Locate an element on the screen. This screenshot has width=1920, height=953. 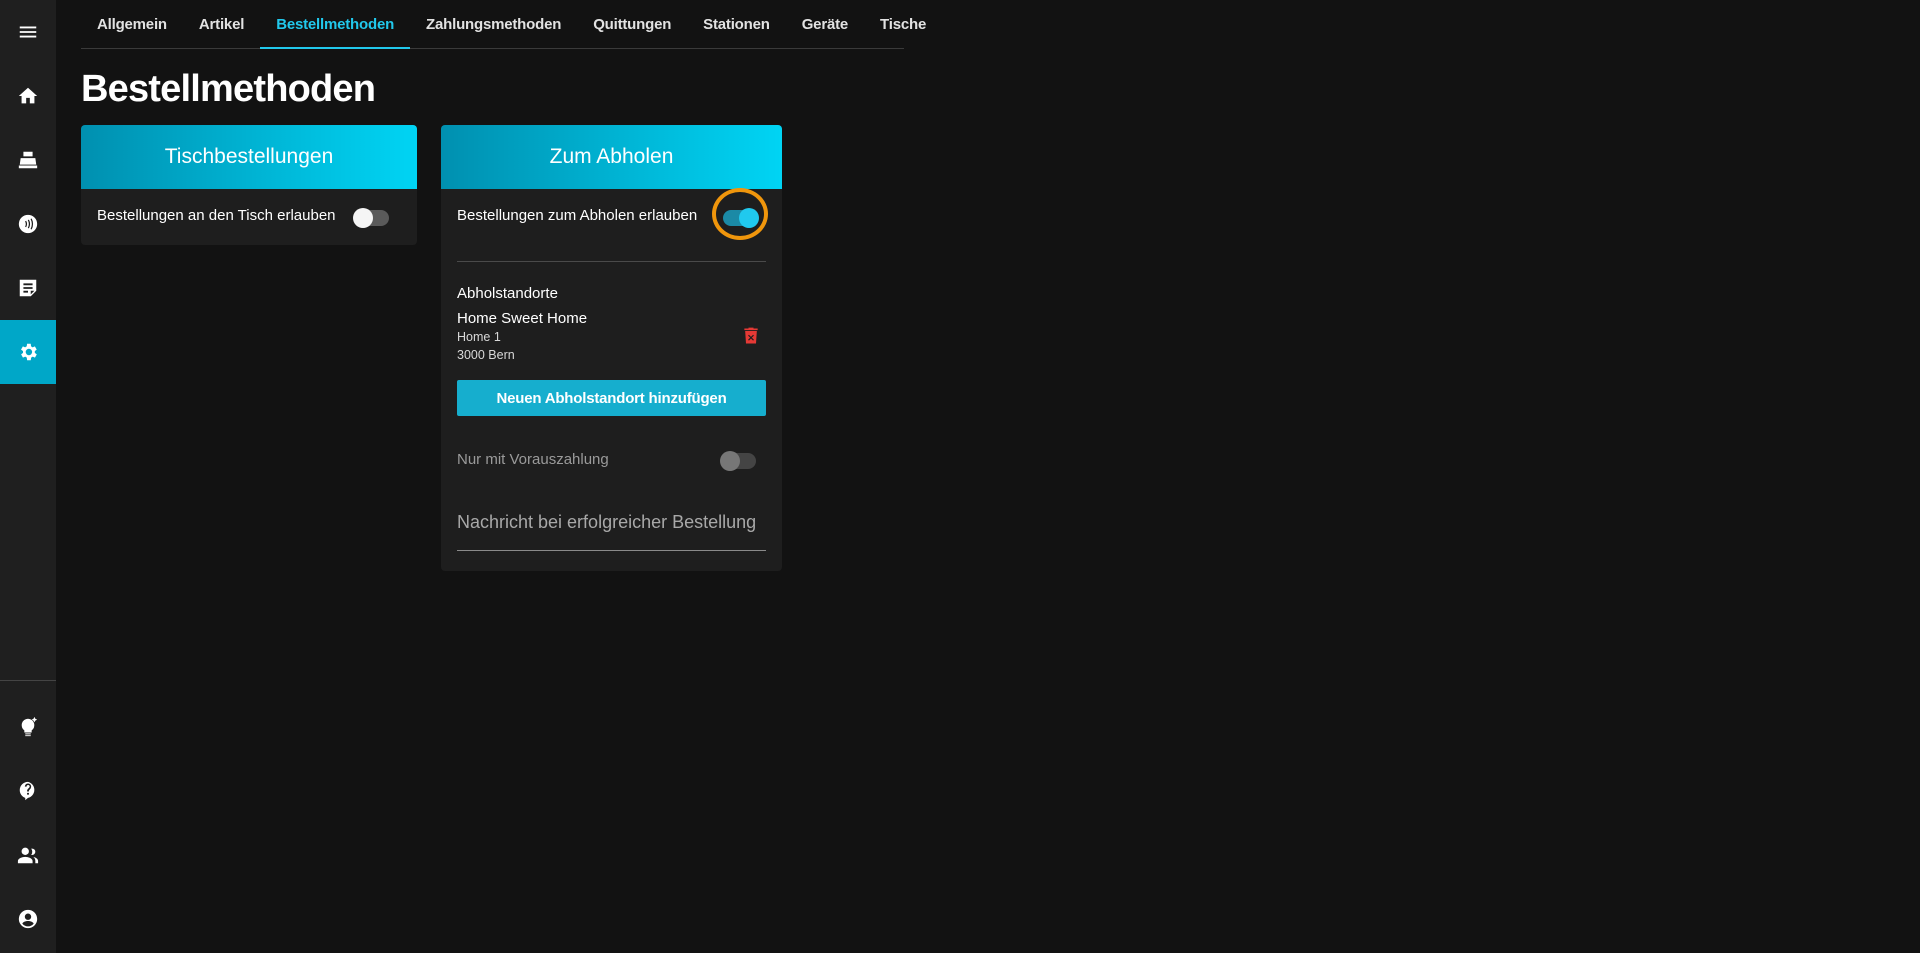
sidebar-item-cash-register is located at coordinates (28, 160).